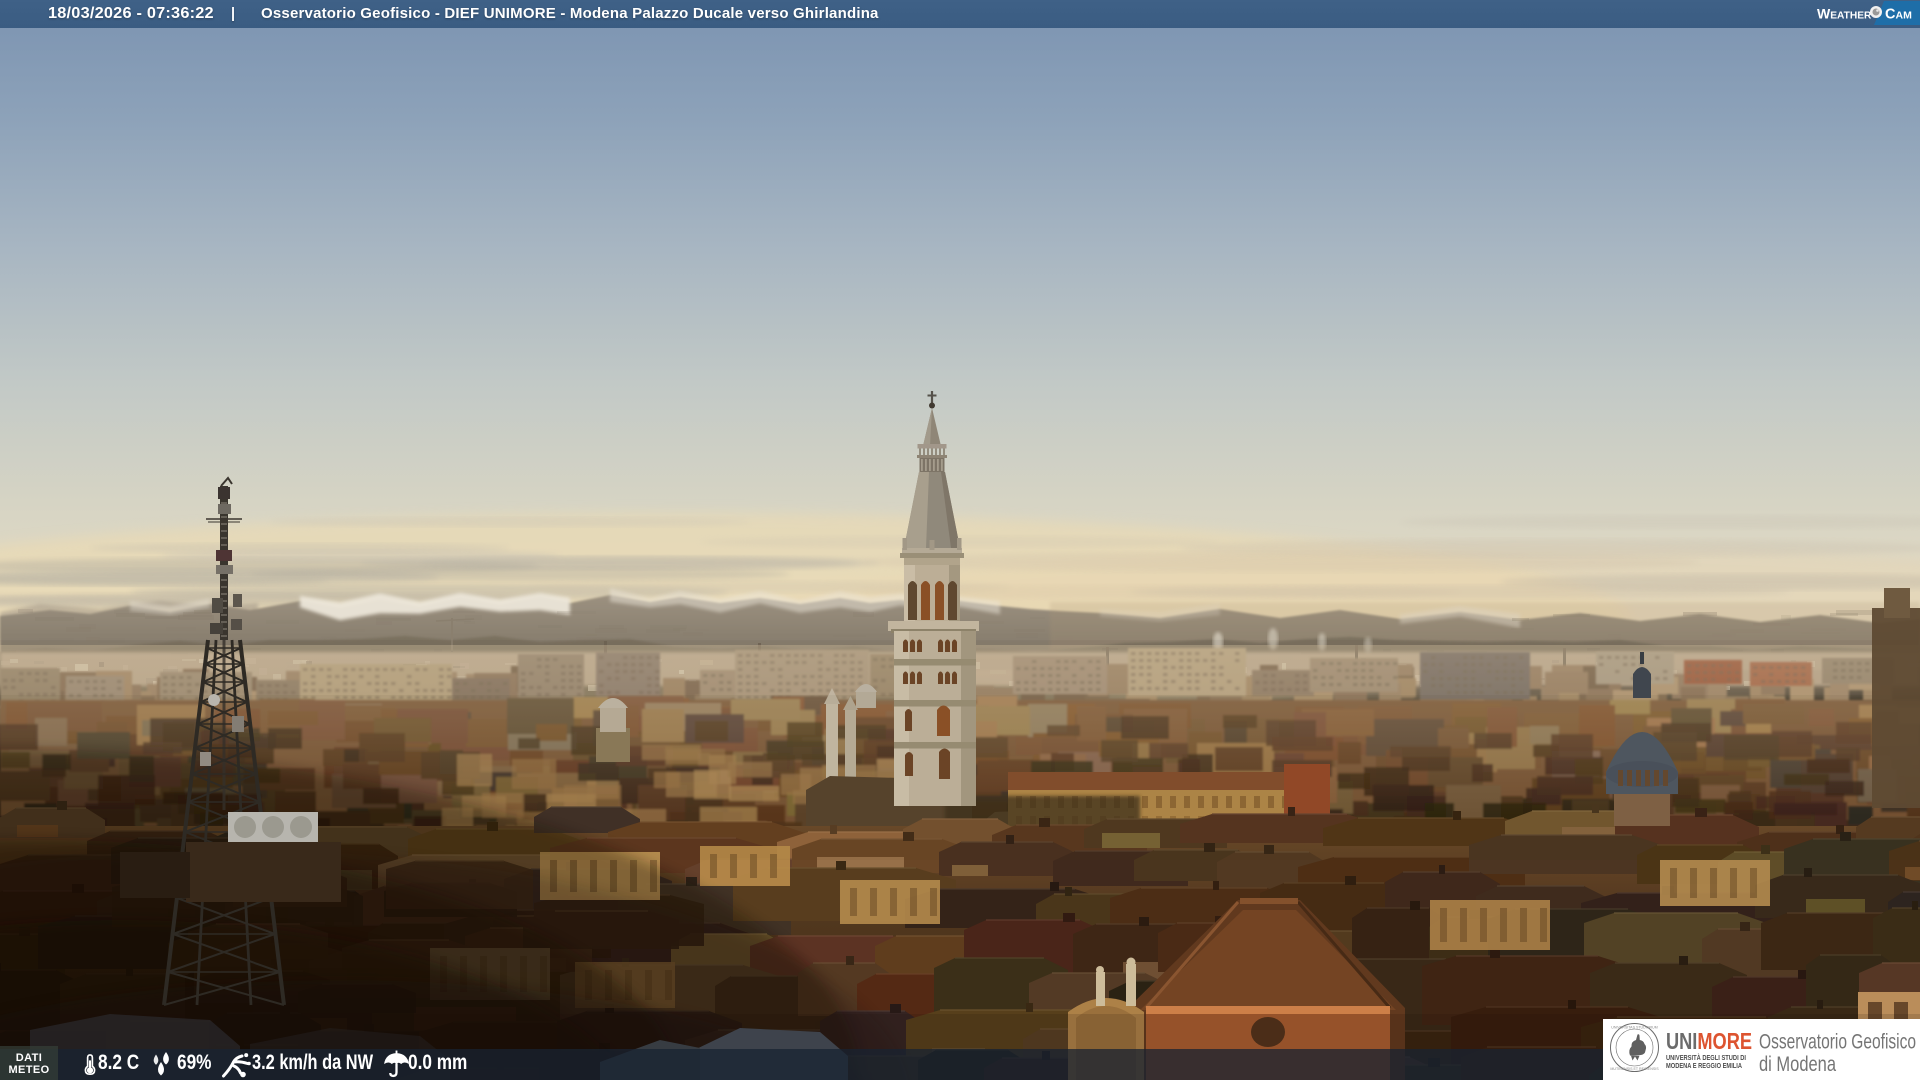 The image size is (1920, 1080). What do you see at coordinates (1844, 14) in the screenshot?
I see `svg-text: WEATHER` at bounding box center [1844, 14].